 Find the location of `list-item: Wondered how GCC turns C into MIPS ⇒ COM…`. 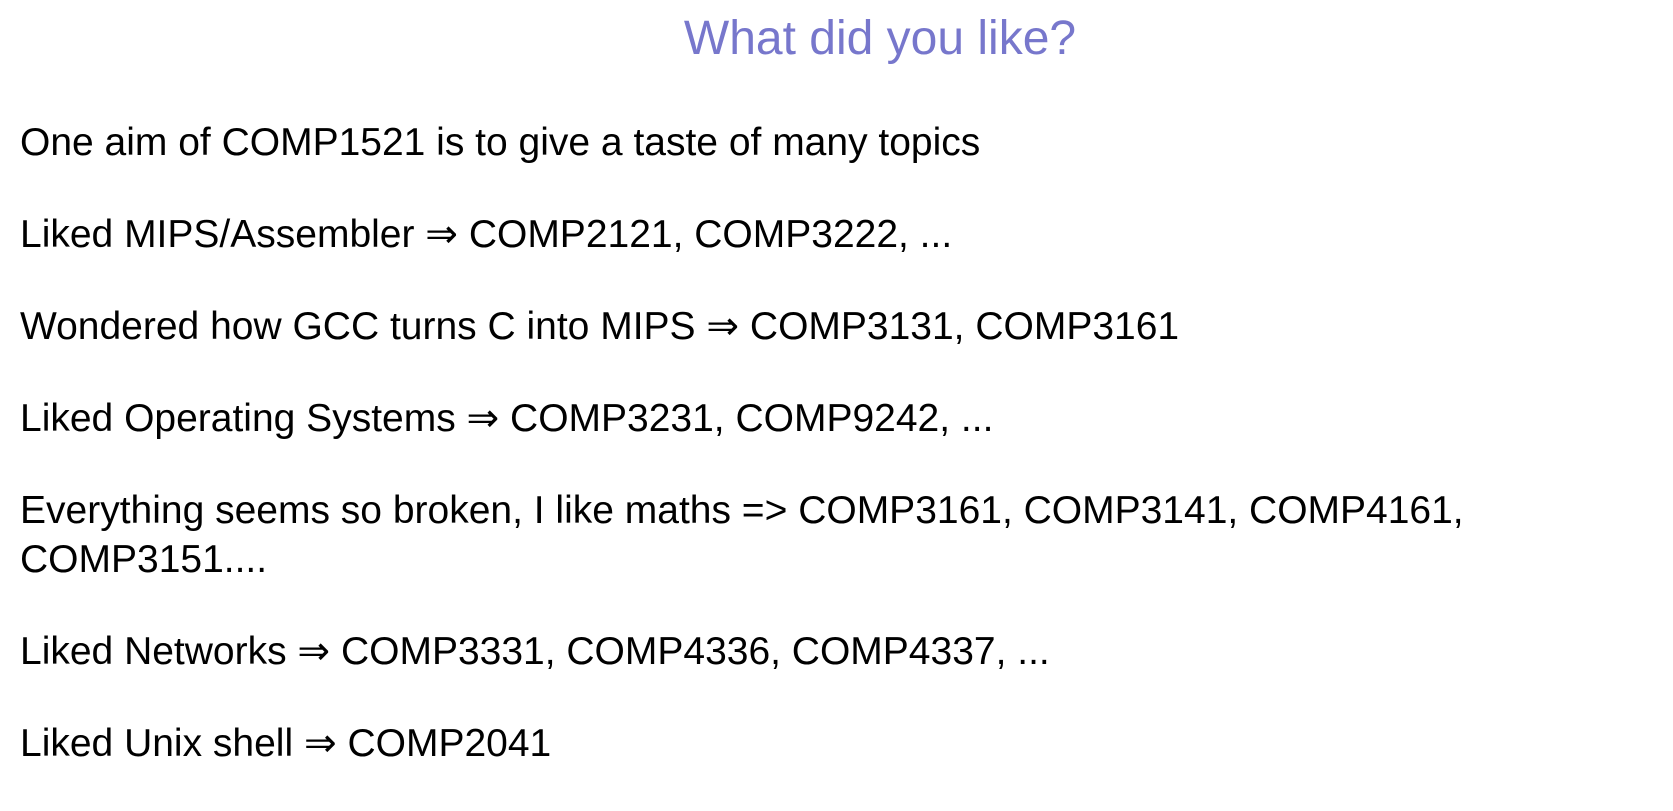

list-item: Wondered how GCC turns C into MIPS ⇒ COM… is located at coordinates (600, 326).